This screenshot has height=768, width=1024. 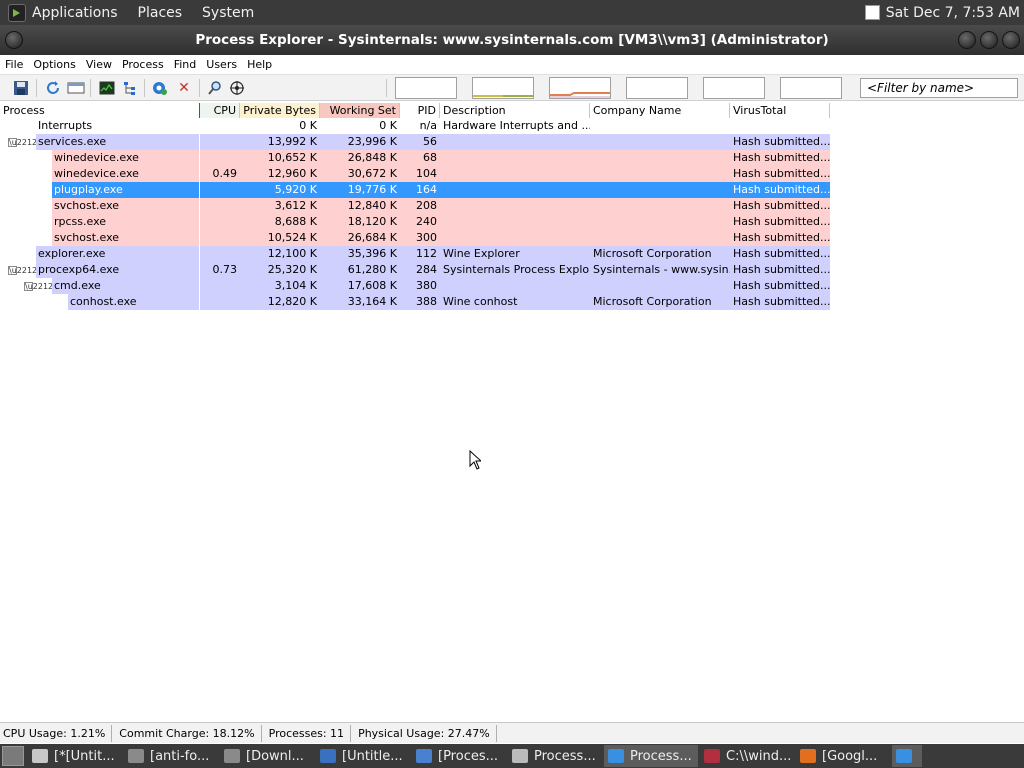 I want to click on process-name: Interrupts, so click(x=64, y=126).